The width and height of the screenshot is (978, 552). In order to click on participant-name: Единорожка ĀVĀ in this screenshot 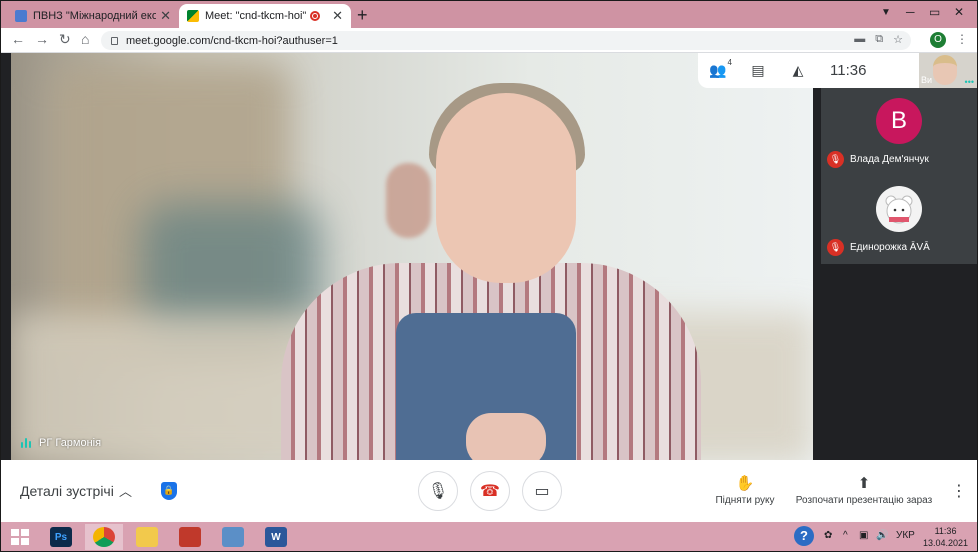, I will do `click(890, 247)`.